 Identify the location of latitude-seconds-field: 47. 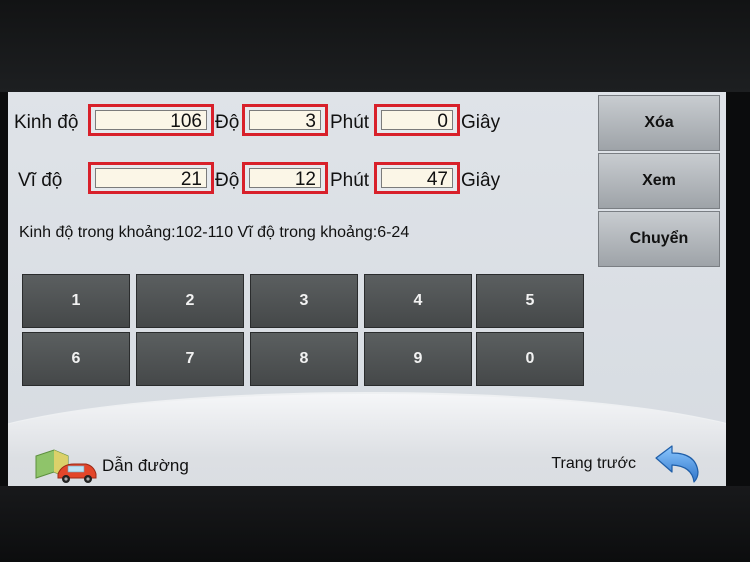
(417, 178).